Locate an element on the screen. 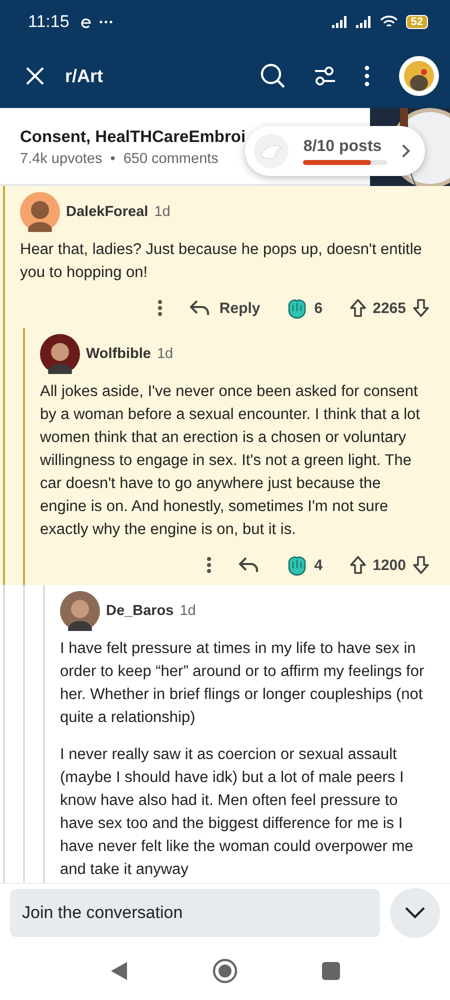 Image resolution: width=450 pixels, height=1000 pixels. post-progress-popup: 8/10 posts is located at coordinates (335, 151).